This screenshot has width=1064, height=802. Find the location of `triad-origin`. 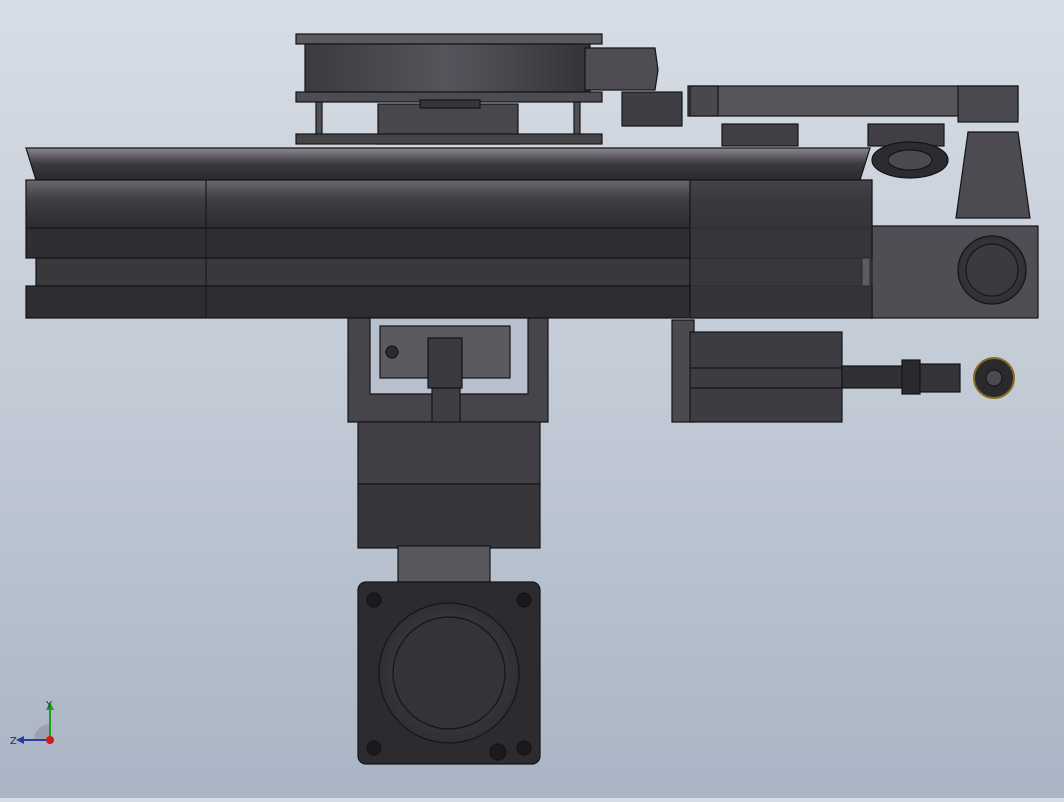

triad-origin is located at coordinates (50, 740).